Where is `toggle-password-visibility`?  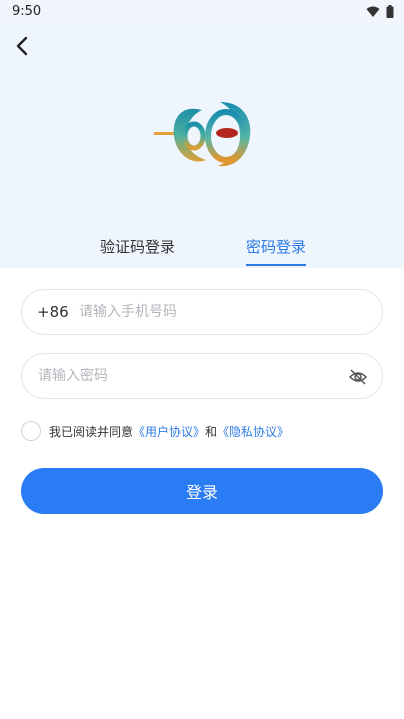
toggle-password-visibility is located at coordinates (358, 377).